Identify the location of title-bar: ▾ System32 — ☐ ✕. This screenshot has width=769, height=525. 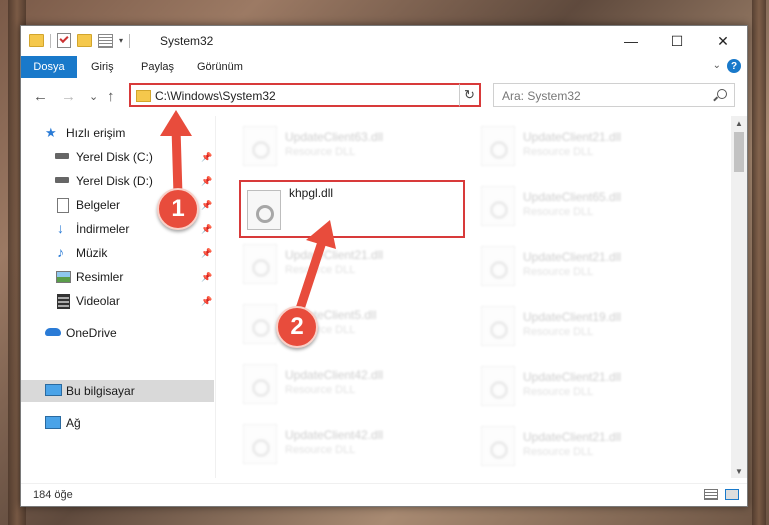
(384, 41).